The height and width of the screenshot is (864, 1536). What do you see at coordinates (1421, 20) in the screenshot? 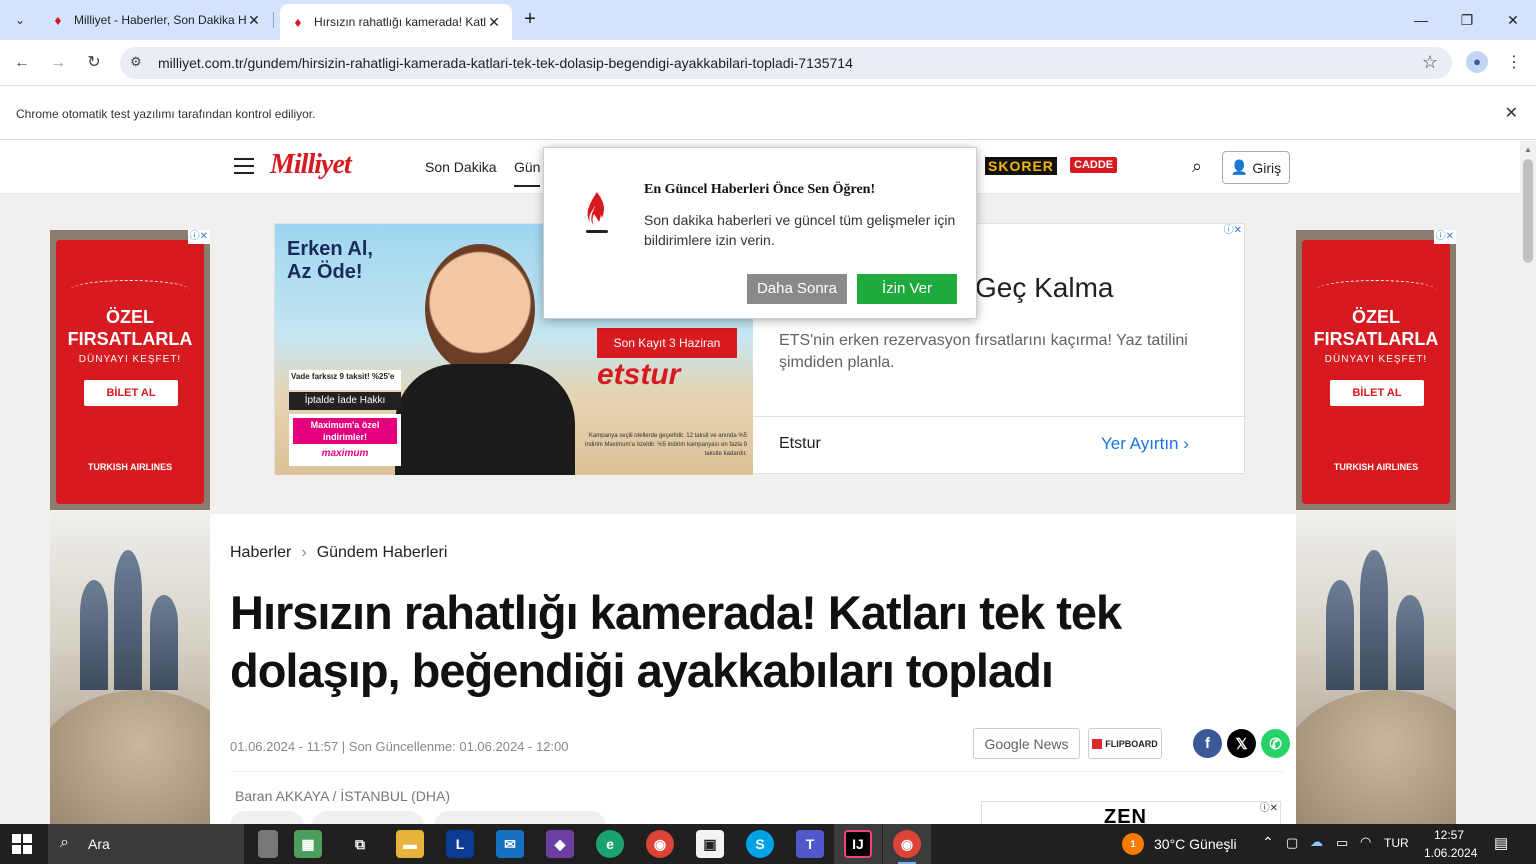
I see `minimize-button: —` at bounding box center [1421, 20].